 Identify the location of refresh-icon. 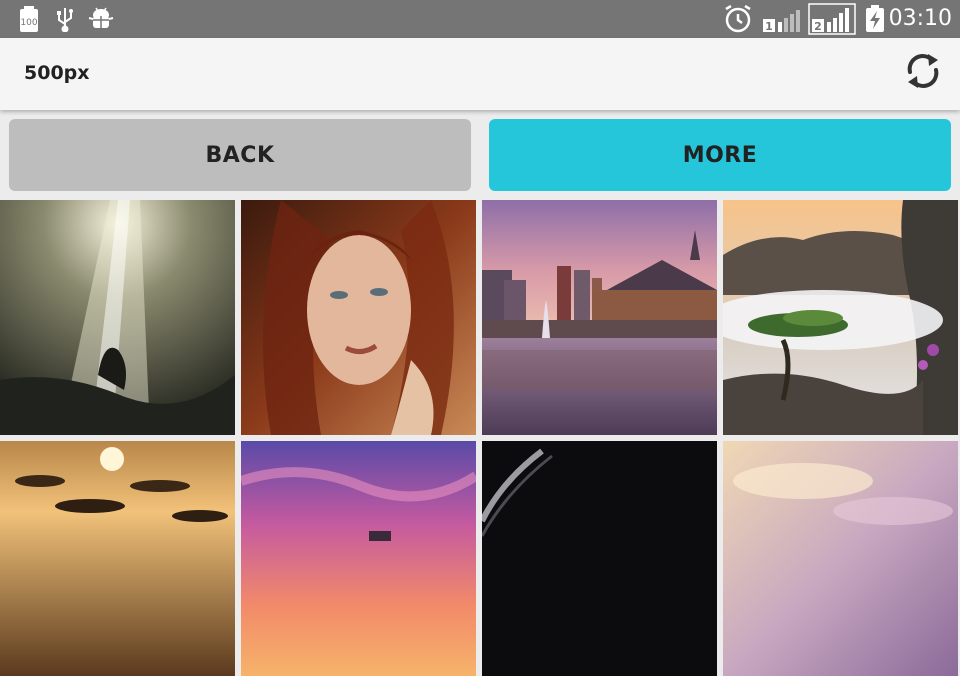
(923, 73).